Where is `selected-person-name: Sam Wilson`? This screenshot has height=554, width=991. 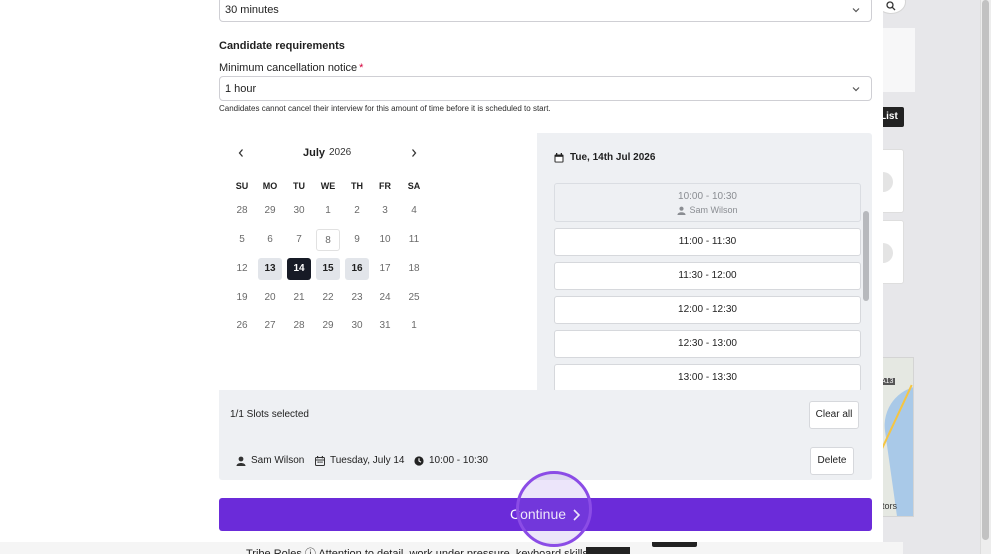
selected-person-name: Sam Wilson is located at coordinates (278, 460).